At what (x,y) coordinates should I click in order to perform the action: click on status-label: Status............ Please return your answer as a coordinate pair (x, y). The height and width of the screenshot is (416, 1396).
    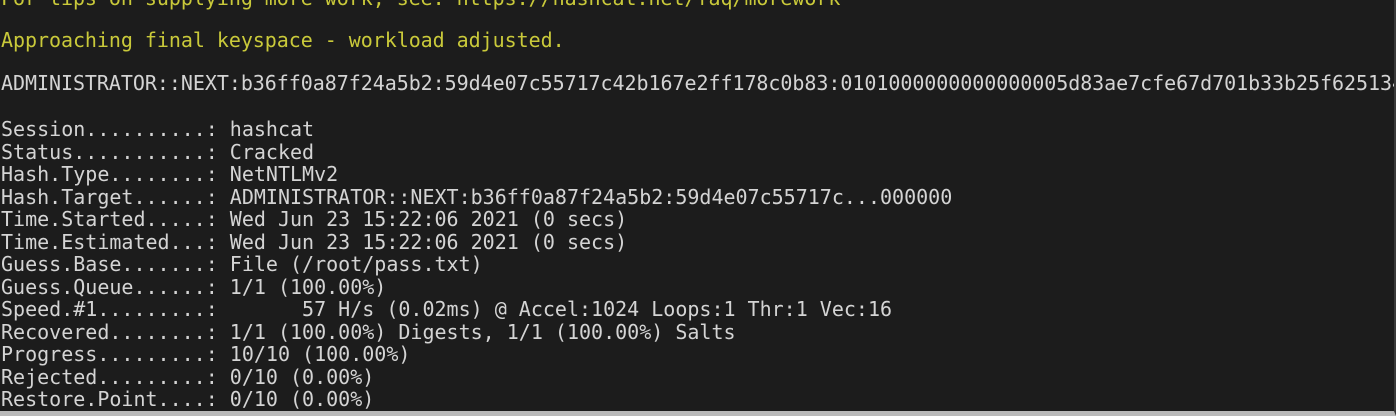
    Looking at the image, I should click on (103, 151).